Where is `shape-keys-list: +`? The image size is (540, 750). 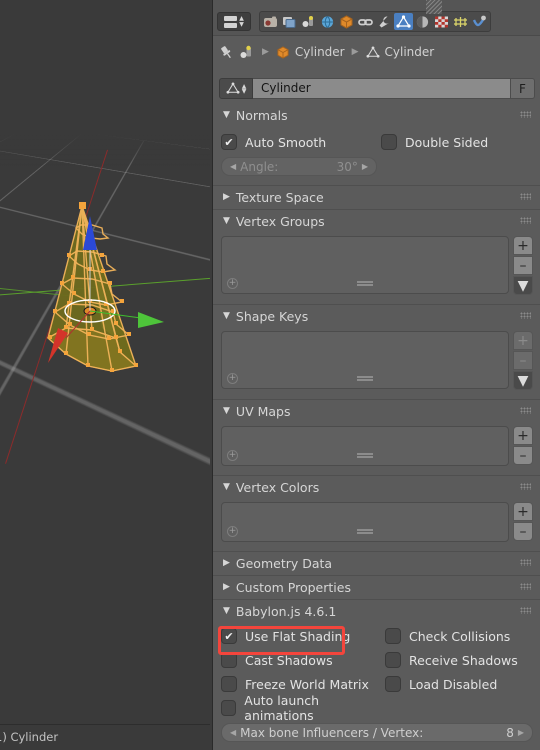 shape-keys-list: + is located at coordinates (365, 360).